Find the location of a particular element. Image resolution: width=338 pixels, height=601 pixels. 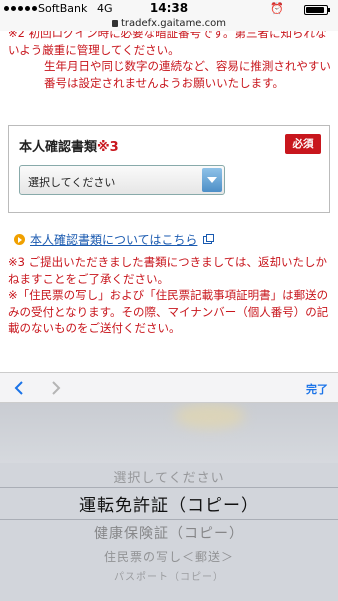

battery-icon is located at coordinates (317, 10).